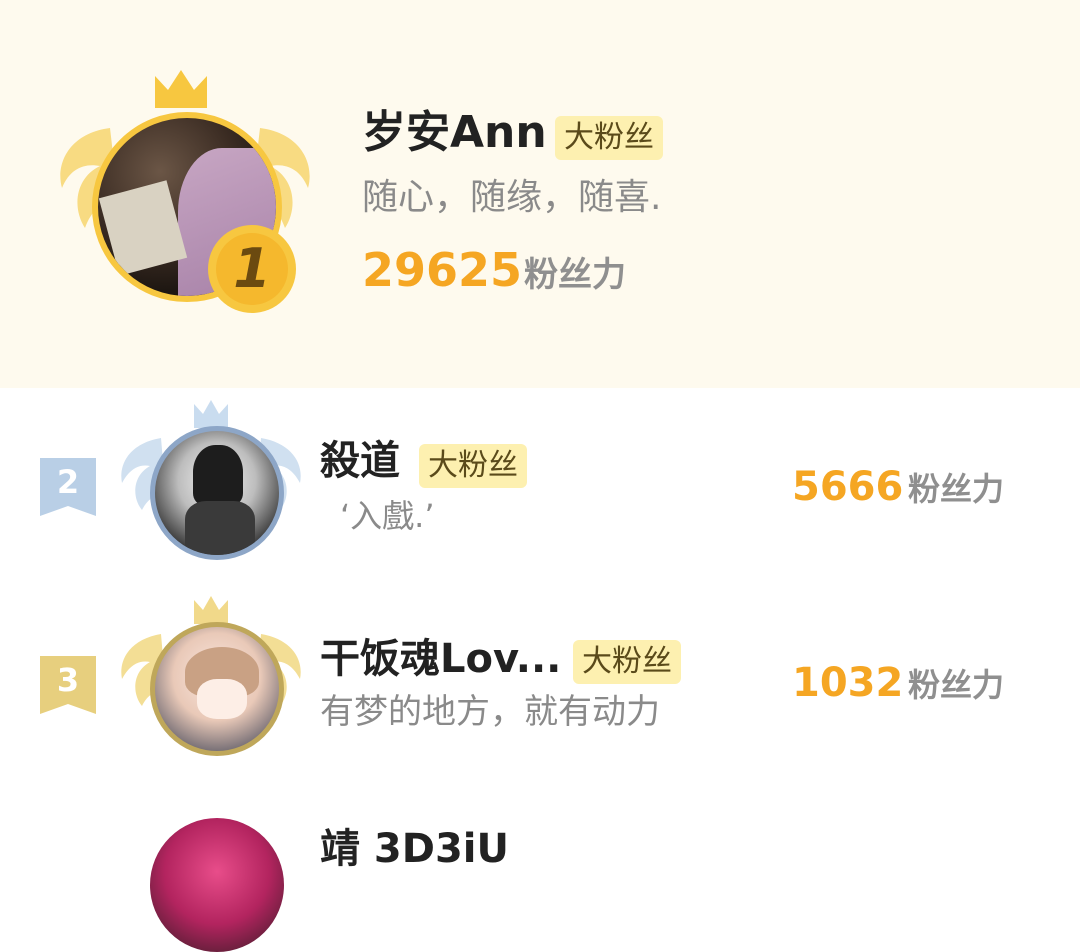 The image size is (1080, 952). Describe the element at coordinates (387, 516) in the screenshot. I see `fan-motto: ‘入戲.’` at that location.